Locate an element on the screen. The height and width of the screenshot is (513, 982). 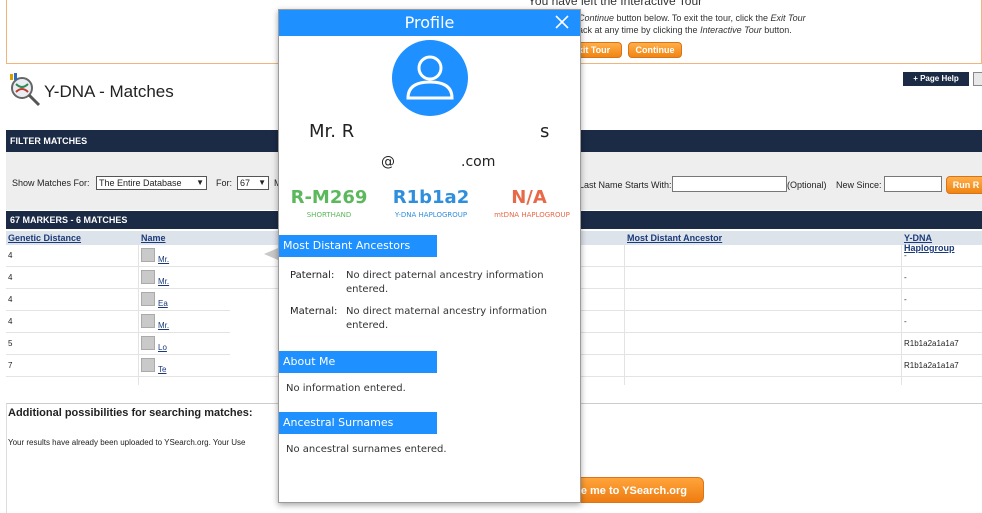
row-distance: 5 is located at coordinates (10, 343).